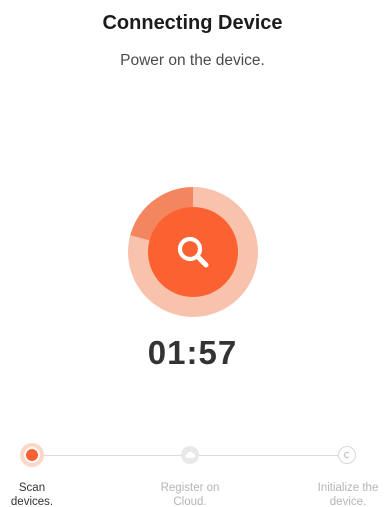 Image resolution: width=385 pixels, height=507 pixels. Describe the element at coordinates (190, 501) in the screenshot. I see `step-register-label-line2: Cloud.` at that location.